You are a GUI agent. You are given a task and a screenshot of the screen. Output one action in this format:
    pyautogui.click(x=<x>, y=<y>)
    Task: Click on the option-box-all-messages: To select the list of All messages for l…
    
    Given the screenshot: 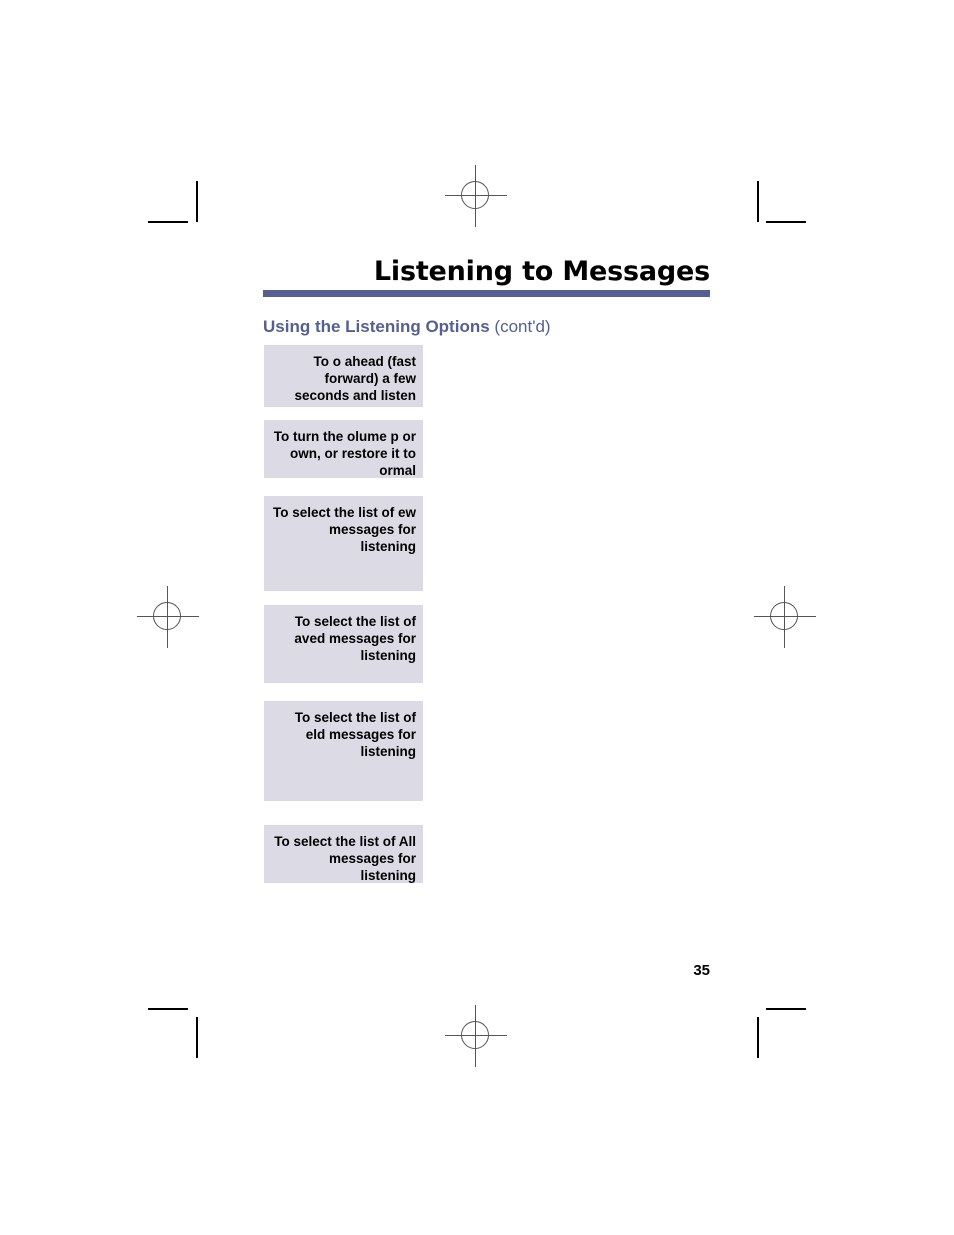 What is the action you would take?
    pyautogui.click(x=343, y=854)
    